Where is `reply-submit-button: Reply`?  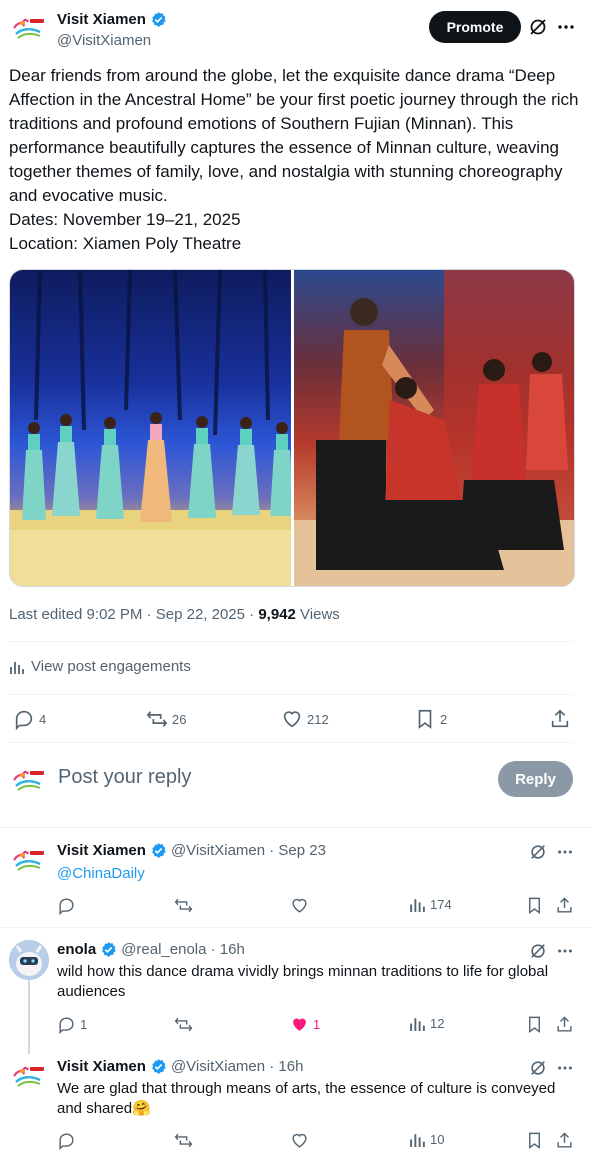 reply-submit-button: Reply is located at coordinates (535, 779).